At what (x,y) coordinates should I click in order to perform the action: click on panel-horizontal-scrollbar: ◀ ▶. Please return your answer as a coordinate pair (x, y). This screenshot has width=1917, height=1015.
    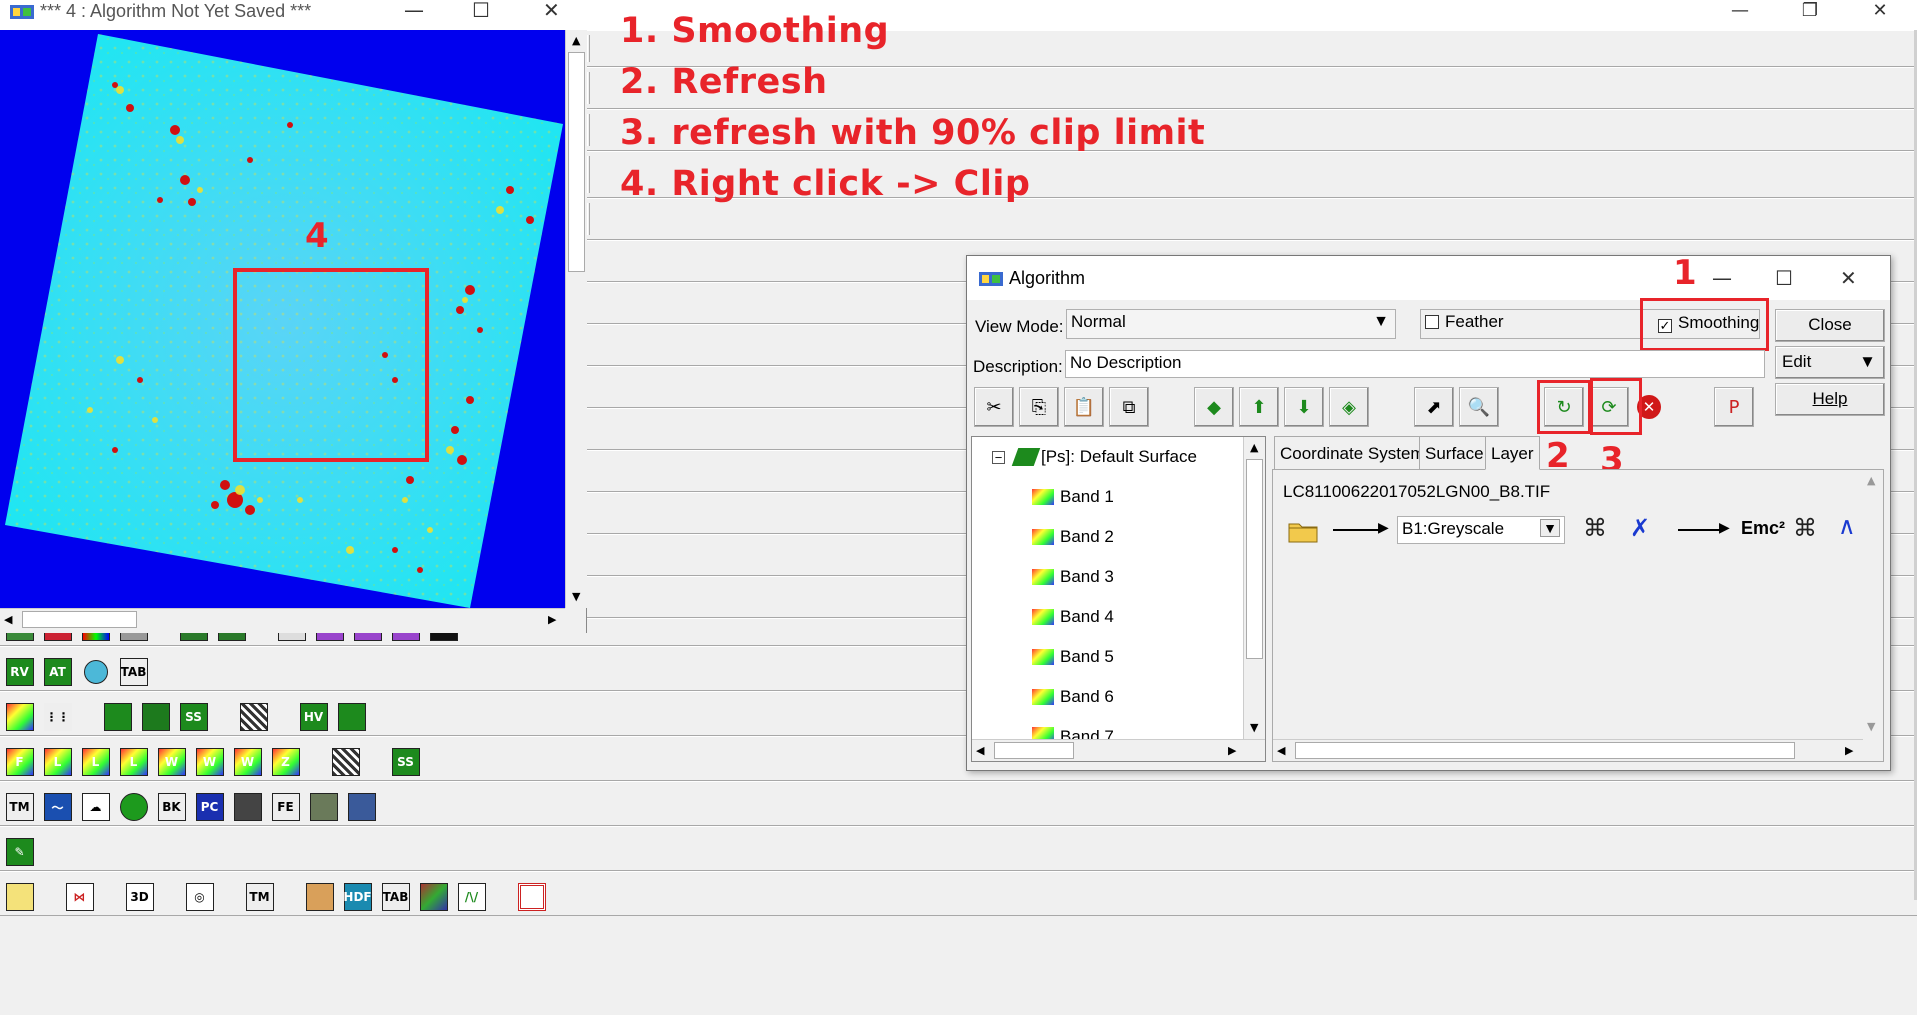
    Looking at the image, I should click on (1568, 750).